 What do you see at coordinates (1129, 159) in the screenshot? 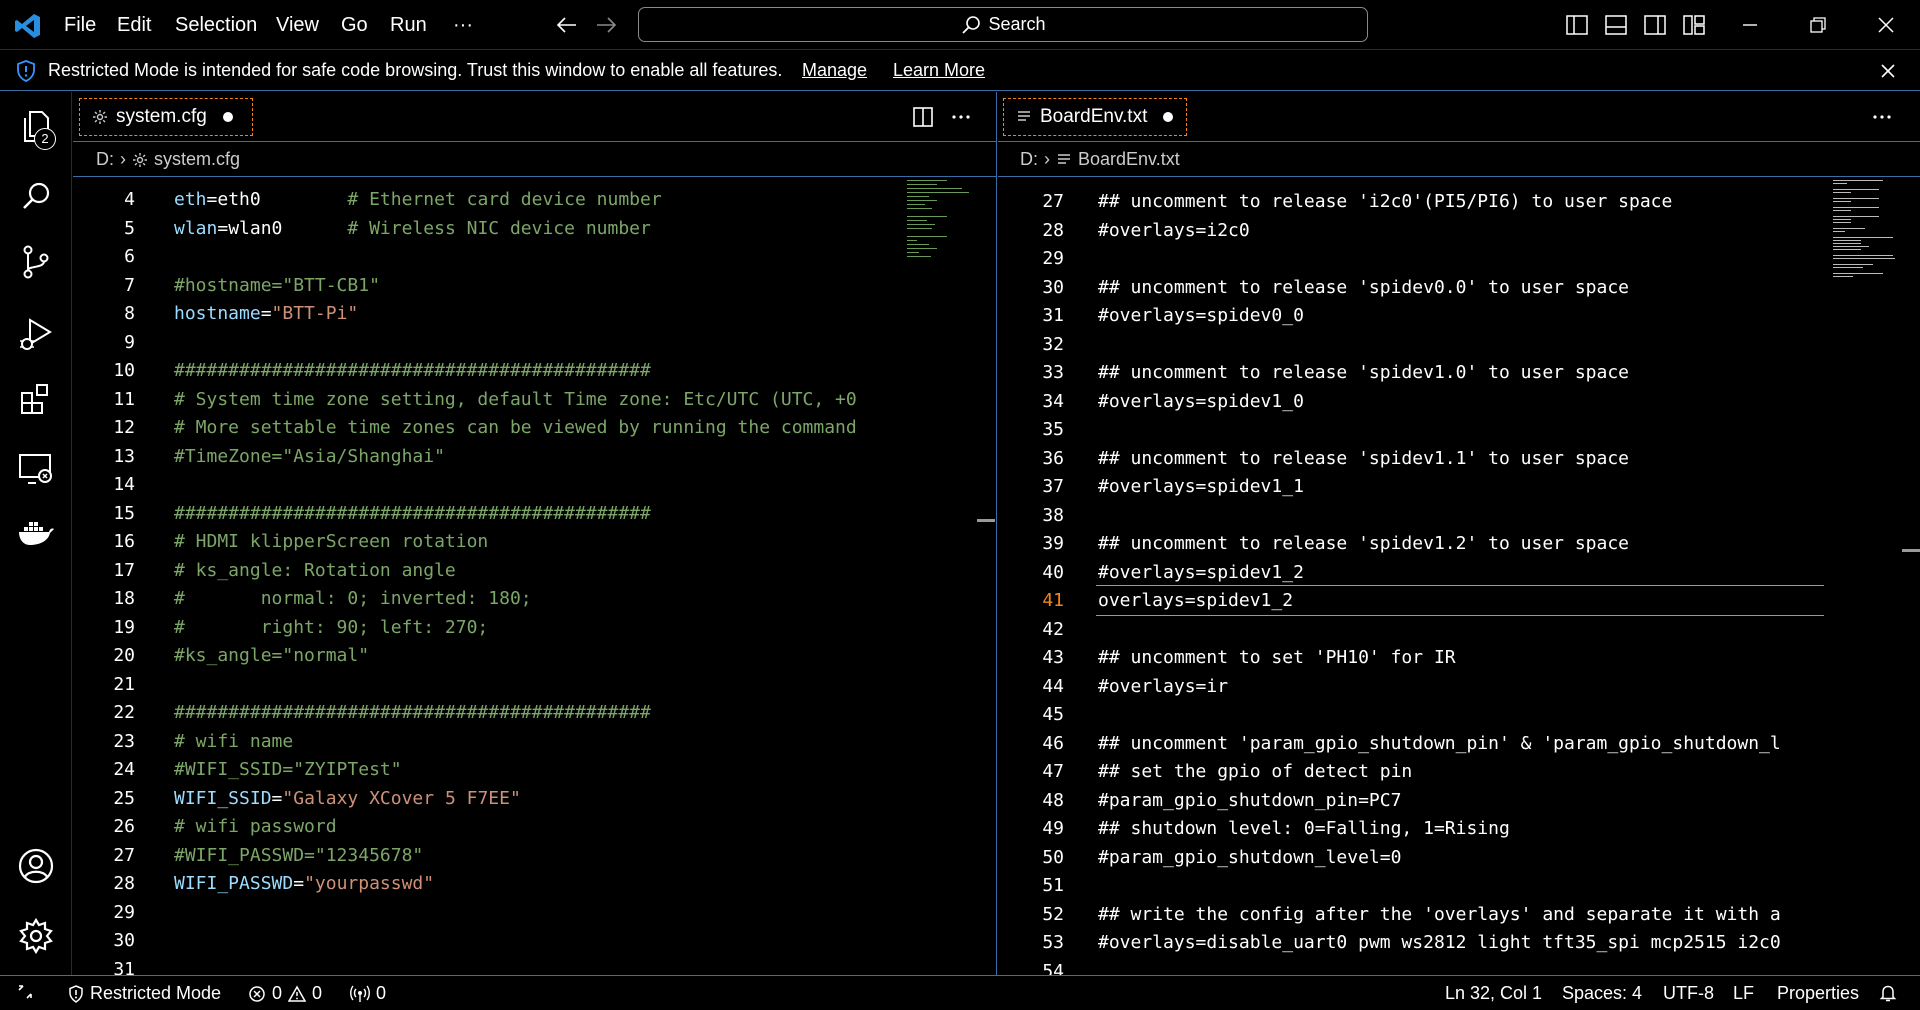
I see `breadcrumb-file: BoardEnv.txt` at bounding box center [1129, 159].